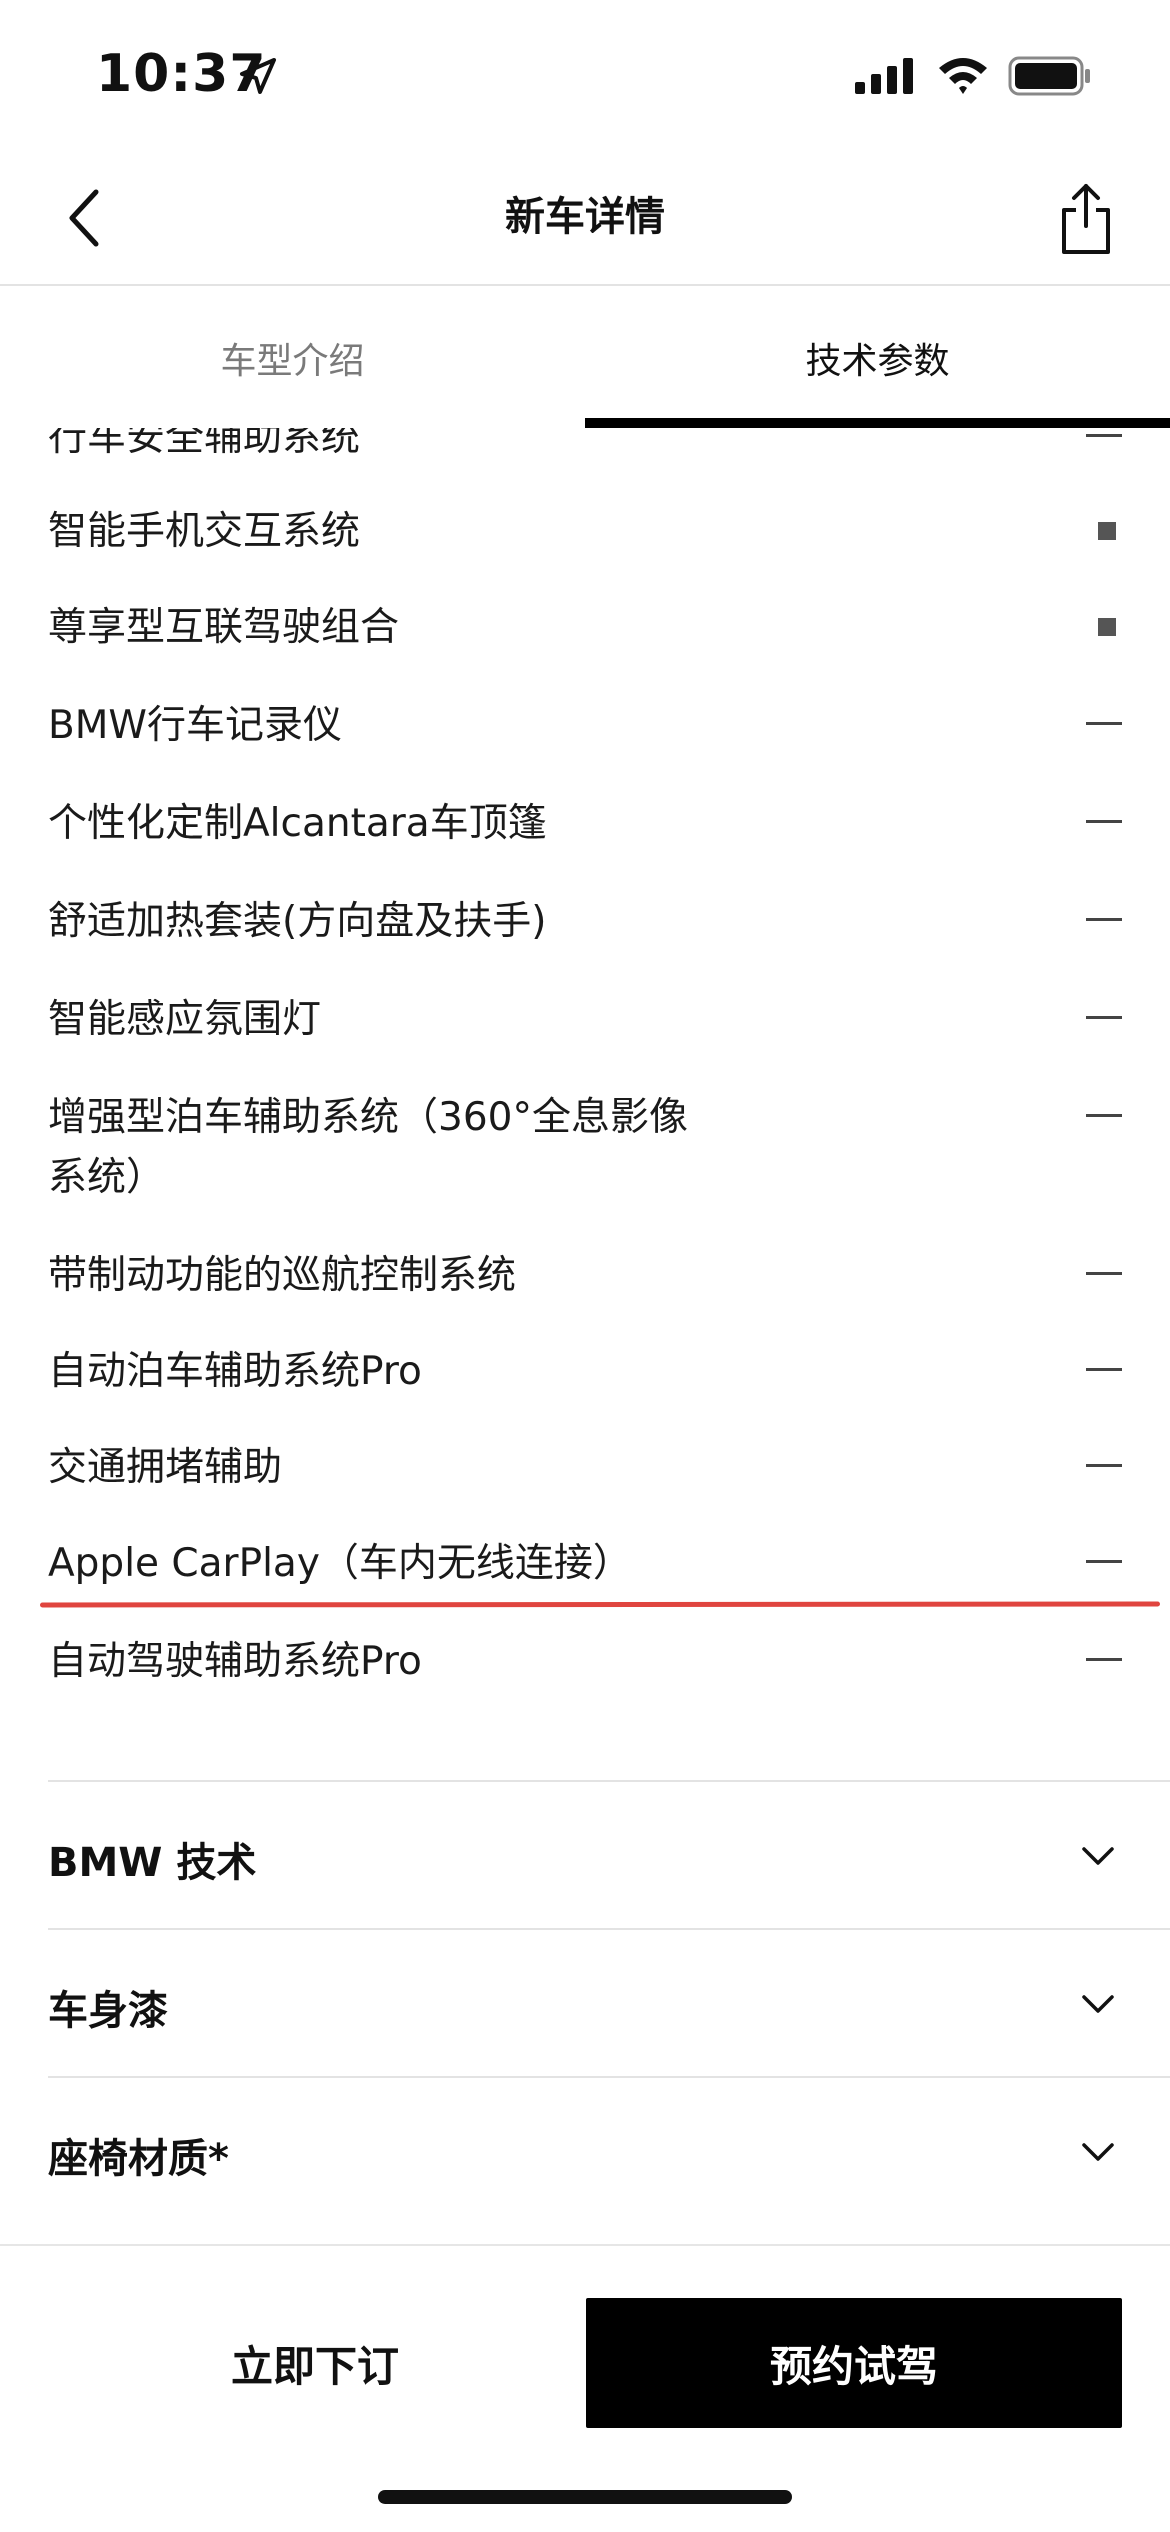  Describe the element at coordinates (185, 1019) in the screenshot. I see `spec-name: 智能感应氛围灯` at that location.